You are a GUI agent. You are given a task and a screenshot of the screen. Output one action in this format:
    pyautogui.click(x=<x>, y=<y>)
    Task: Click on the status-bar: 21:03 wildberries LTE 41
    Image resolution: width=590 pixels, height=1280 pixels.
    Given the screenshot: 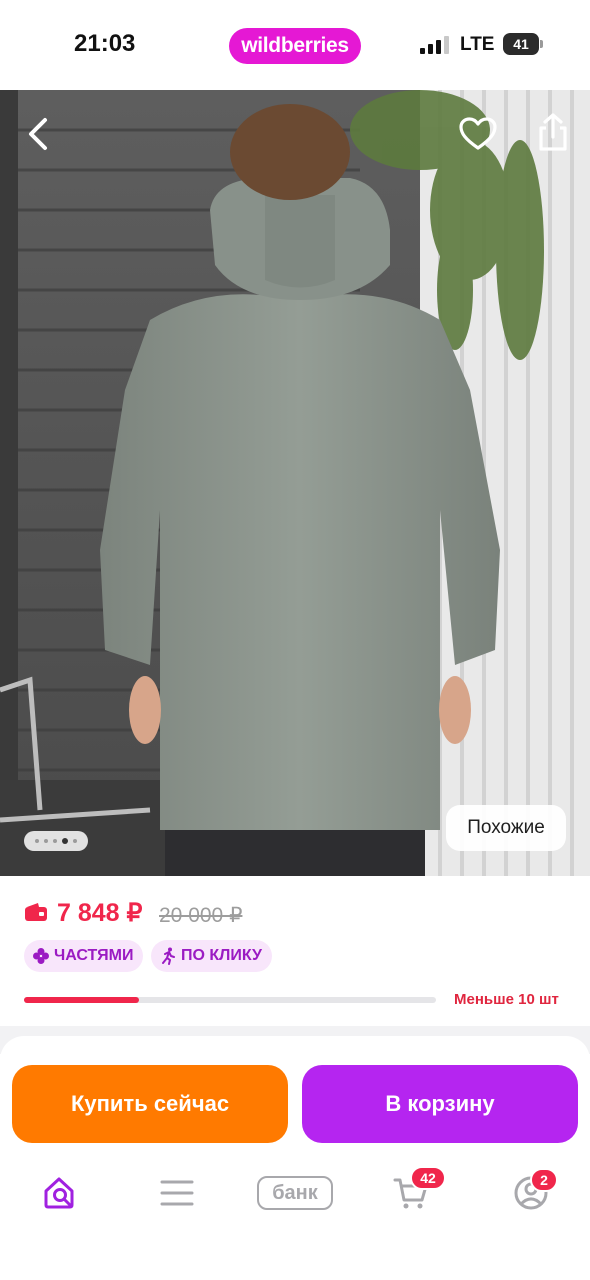 What is the action you would take?
    pyautogui.click(x=295, y=45)
    